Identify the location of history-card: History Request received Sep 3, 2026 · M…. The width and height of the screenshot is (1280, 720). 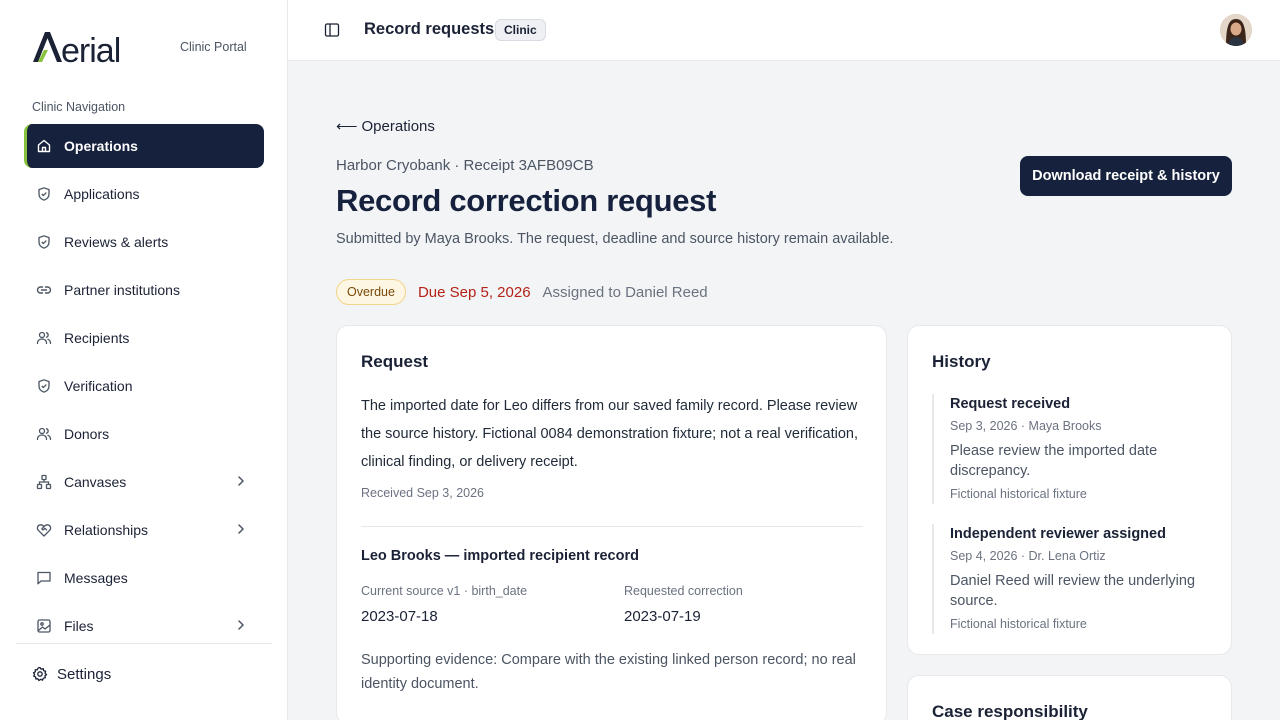
(1069, 490).